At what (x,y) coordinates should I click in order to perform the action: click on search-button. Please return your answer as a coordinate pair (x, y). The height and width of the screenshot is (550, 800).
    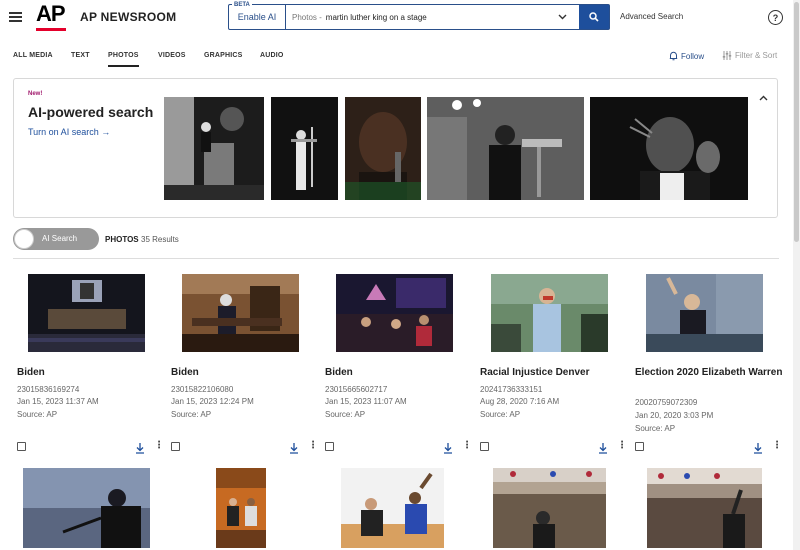
    Looking at the image, I should click on (594, 17).